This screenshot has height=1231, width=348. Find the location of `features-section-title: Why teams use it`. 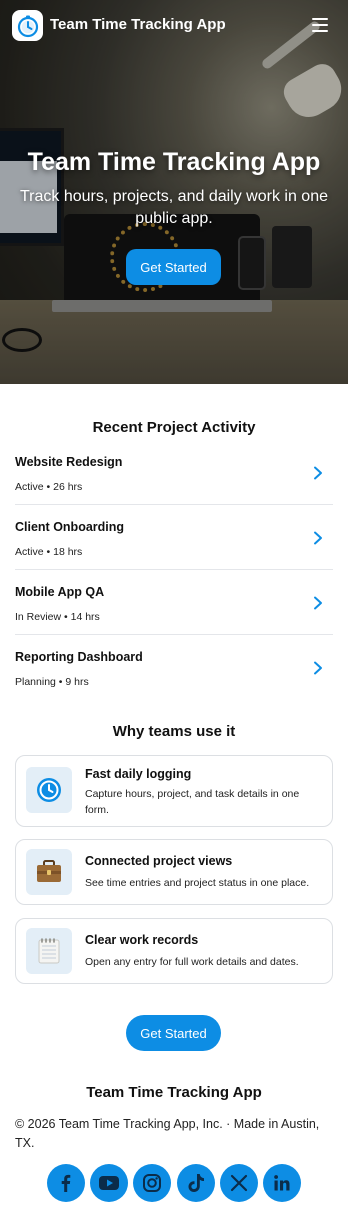

features-section-title: Why teams use it is located at coordinates (174, 731).